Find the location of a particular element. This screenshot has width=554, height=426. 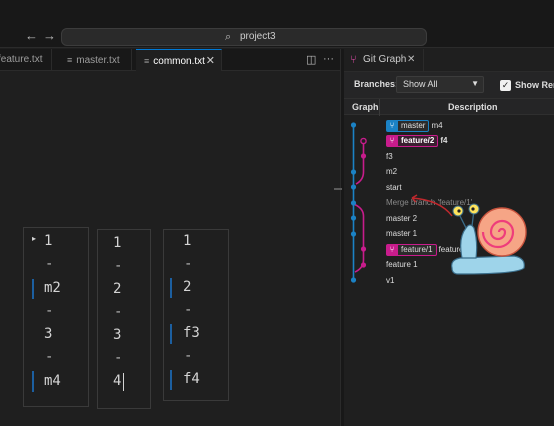

code-line: f3 is located at coordinates (191, 333).